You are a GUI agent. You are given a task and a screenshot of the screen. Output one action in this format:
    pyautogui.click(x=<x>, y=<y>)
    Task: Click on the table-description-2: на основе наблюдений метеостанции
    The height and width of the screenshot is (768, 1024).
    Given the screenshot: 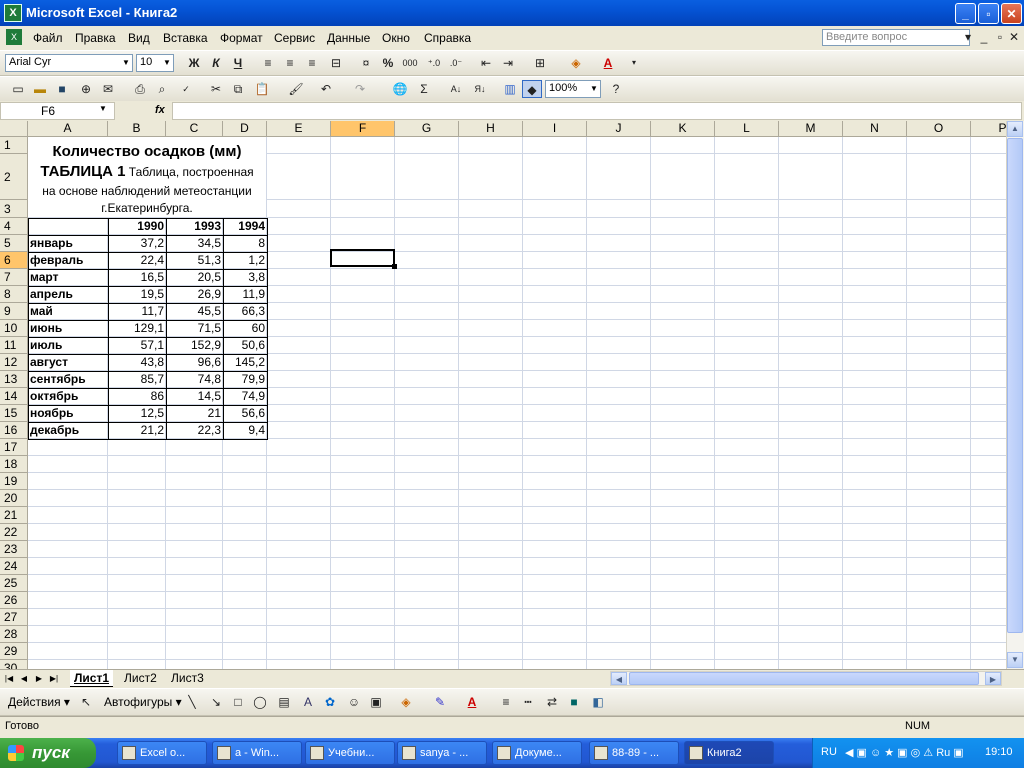 What is the action you would take?
    pyautogui.click(x=147, y=191)
    